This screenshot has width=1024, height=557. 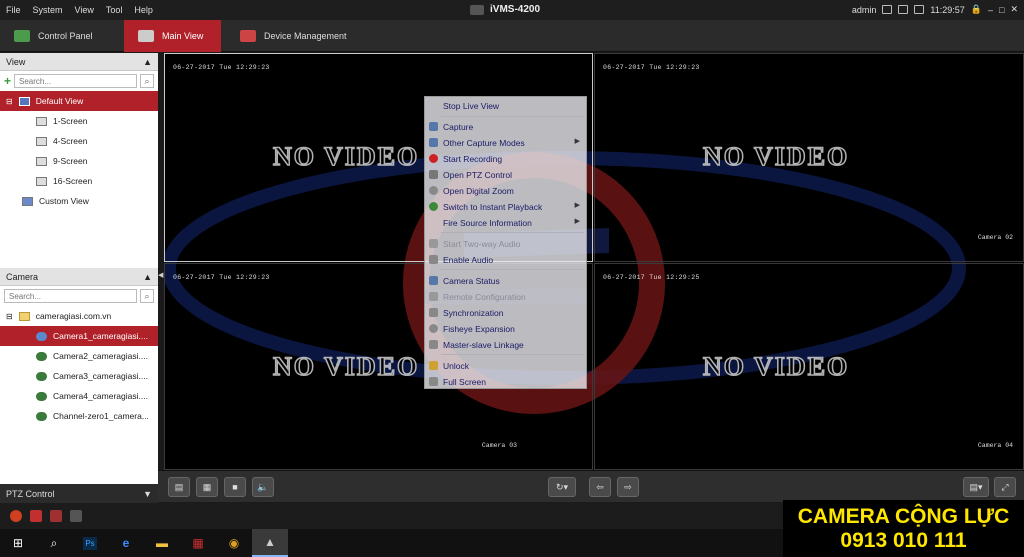 What do you see at coordinates (147, 494) in the screenshot?
I see `expand-icon: ▼` at bounding box center [147, 494].